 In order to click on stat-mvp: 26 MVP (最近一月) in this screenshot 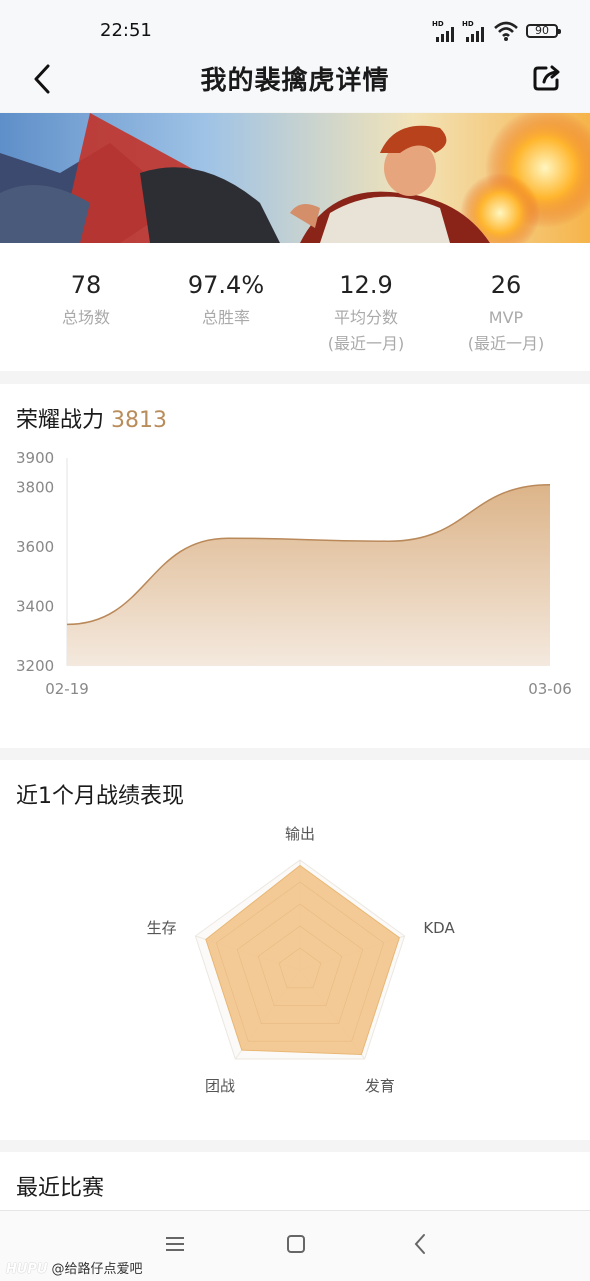, I will do `click(506, 314)`.